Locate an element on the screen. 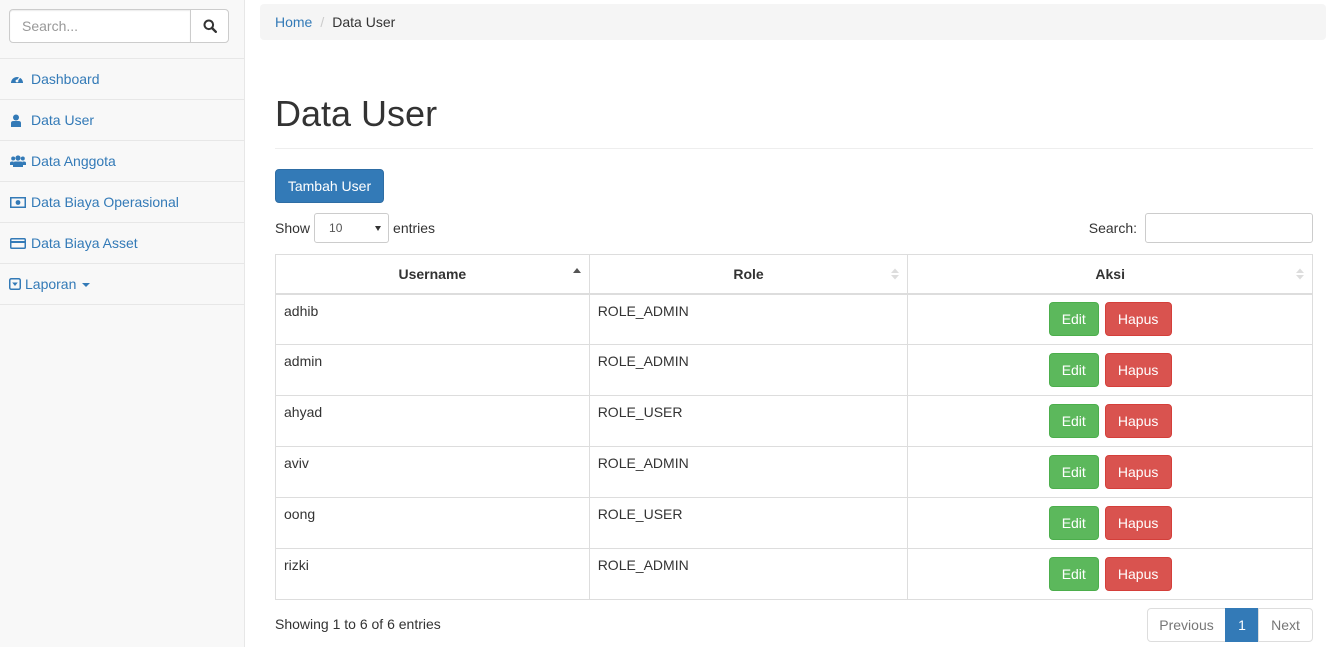  table-row: admin ROLE_ADMIN Edit Hapus is located at coordinates (794, 370).